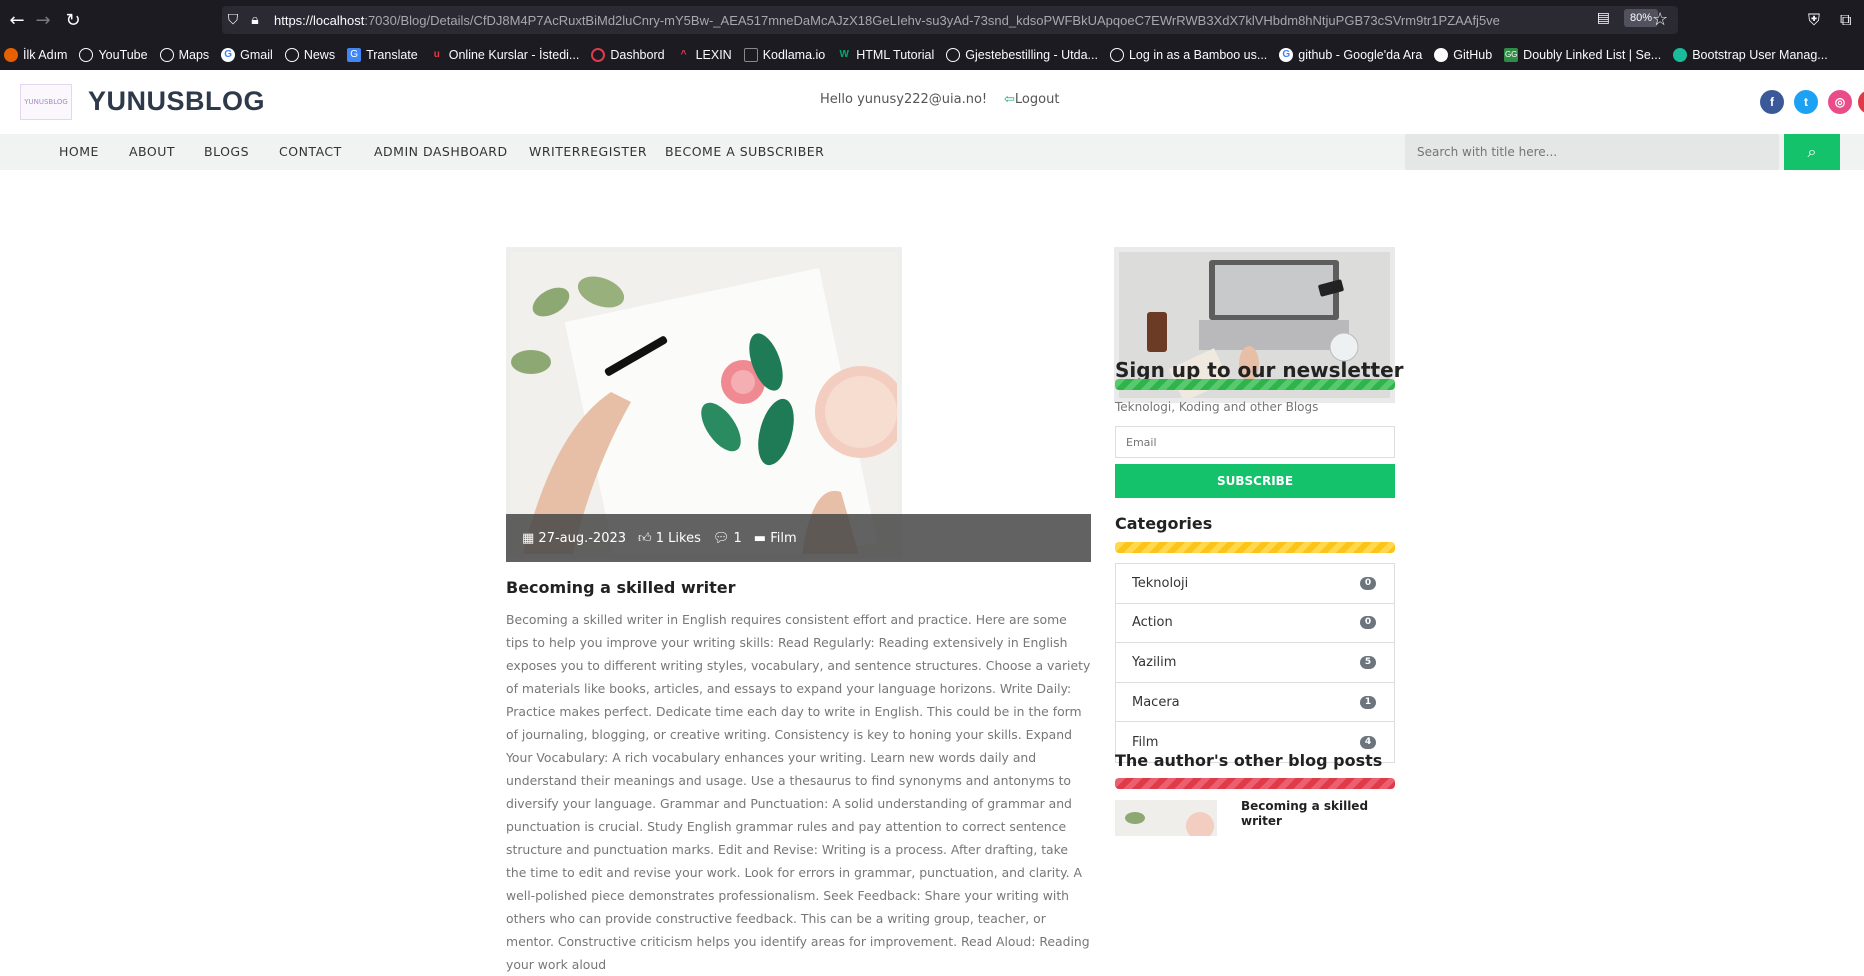  I want to click on bookmark-star-icon: ☆, so click(1660, 19).